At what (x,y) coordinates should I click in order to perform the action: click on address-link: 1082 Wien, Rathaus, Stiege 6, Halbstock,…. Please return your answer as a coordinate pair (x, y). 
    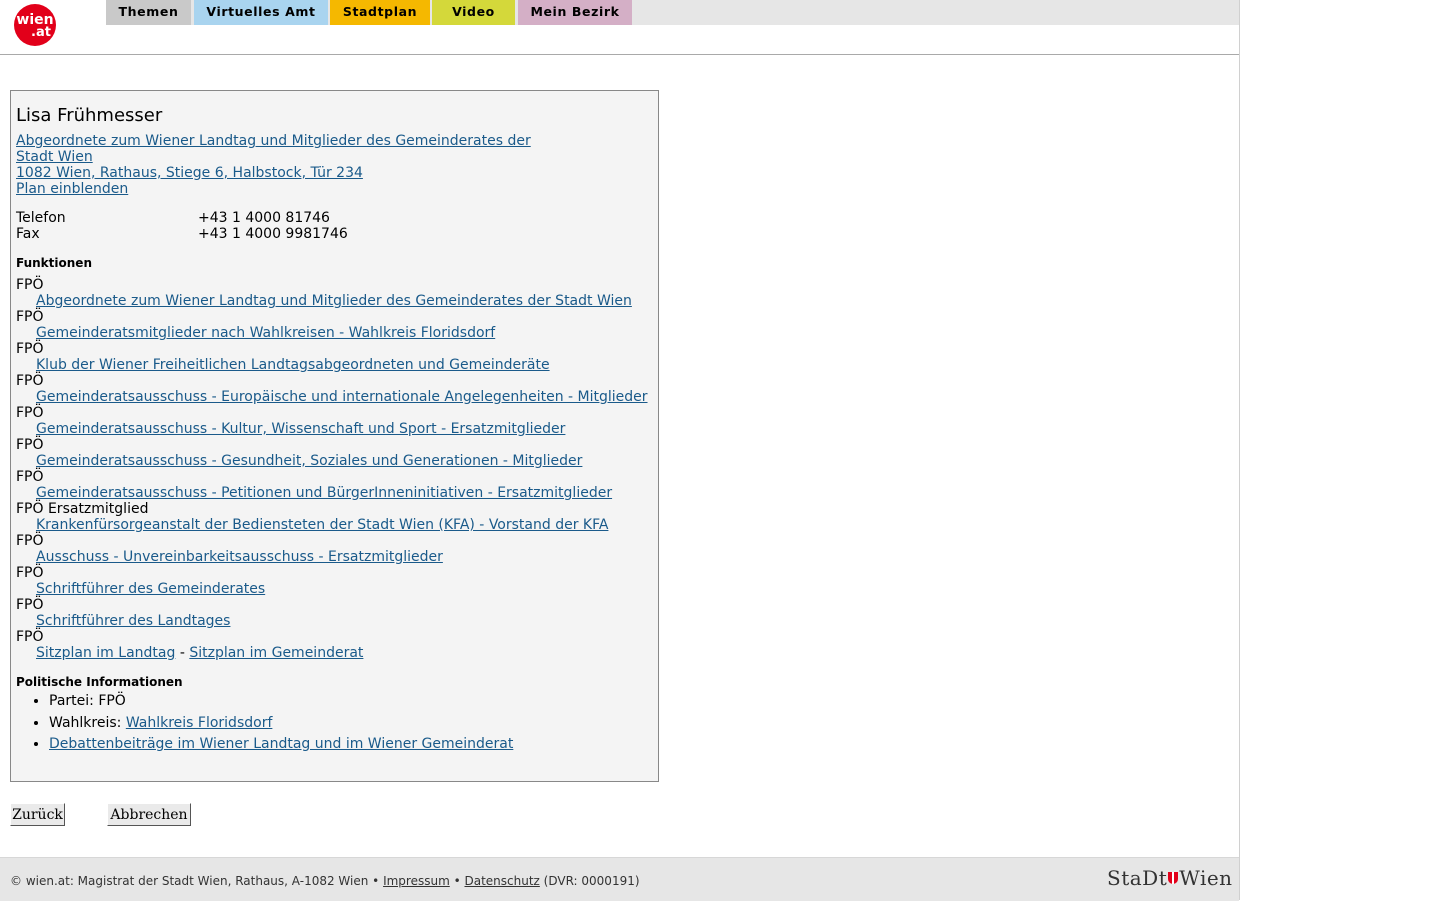
    Looking at the image, I should click on (276, 173).